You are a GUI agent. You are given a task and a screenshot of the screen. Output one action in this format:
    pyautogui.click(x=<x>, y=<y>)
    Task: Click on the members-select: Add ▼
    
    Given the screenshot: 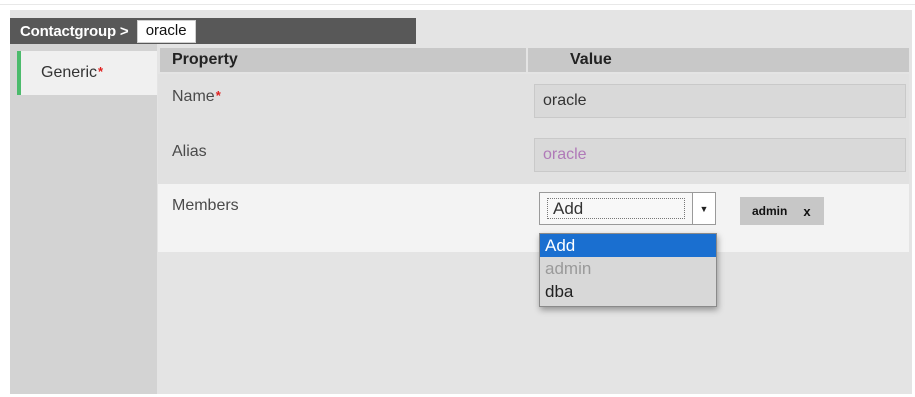 What is the action you would take?
    pyautogui.click(x=627, y=208)
    